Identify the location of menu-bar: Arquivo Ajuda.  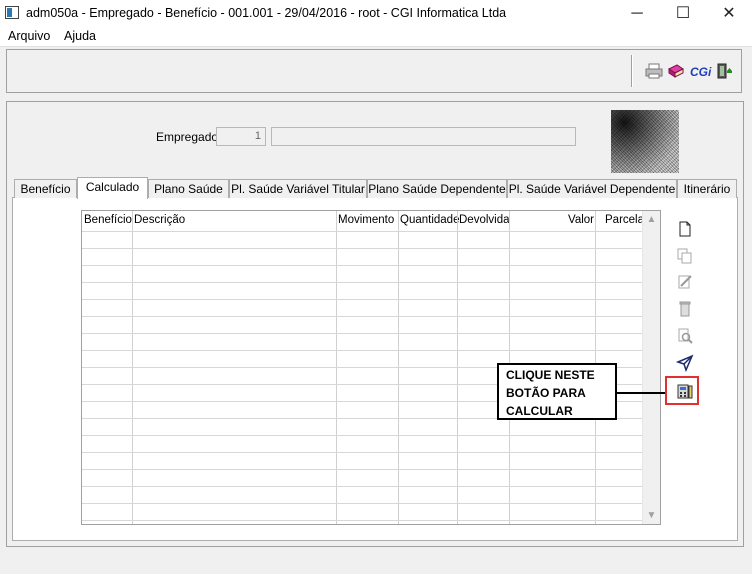
(376, 37).